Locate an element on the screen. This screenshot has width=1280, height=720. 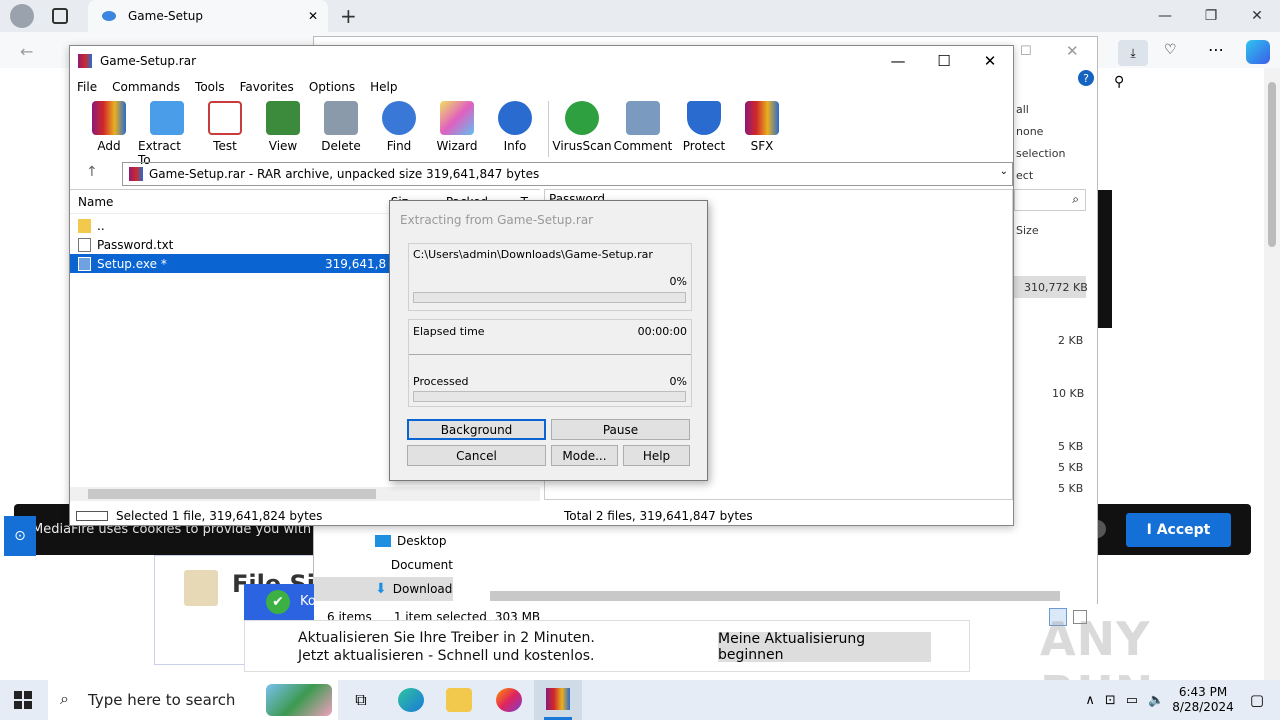
invert-selection: selection is located at coordinates (1040, 154).